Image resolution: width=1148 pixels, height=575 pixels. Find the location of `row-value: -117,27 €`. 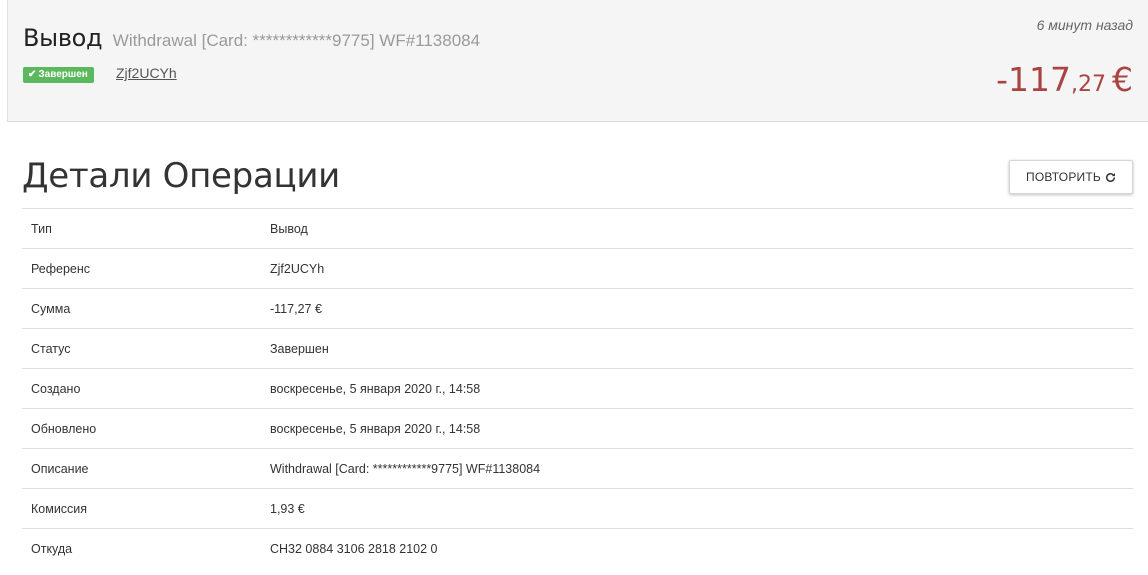

row-value: -117,27 € is located at coordinates (296, 309).